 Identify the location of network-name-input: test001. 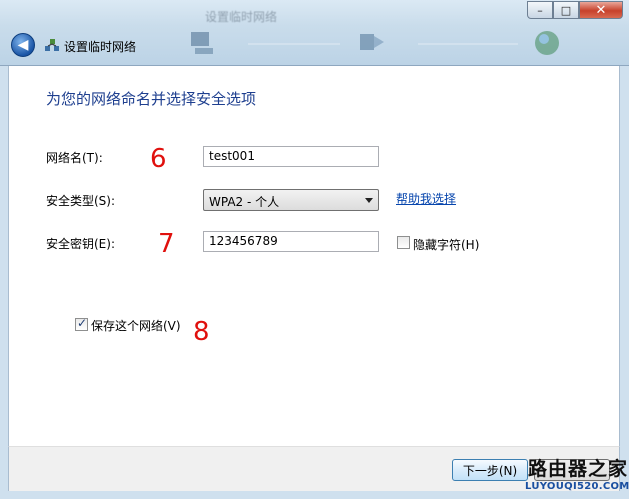
(291, 156).